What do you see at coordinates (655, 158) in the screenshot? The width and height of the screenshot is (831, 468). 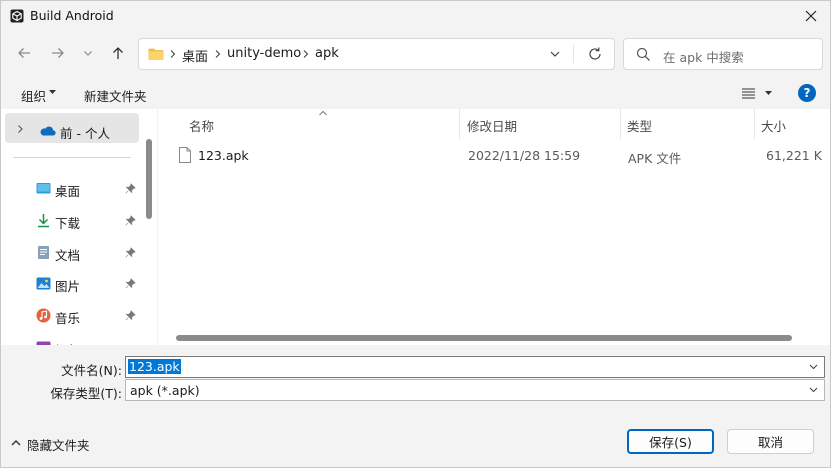 I see `file-type: APK 文件` at bounding box center [655, 158].